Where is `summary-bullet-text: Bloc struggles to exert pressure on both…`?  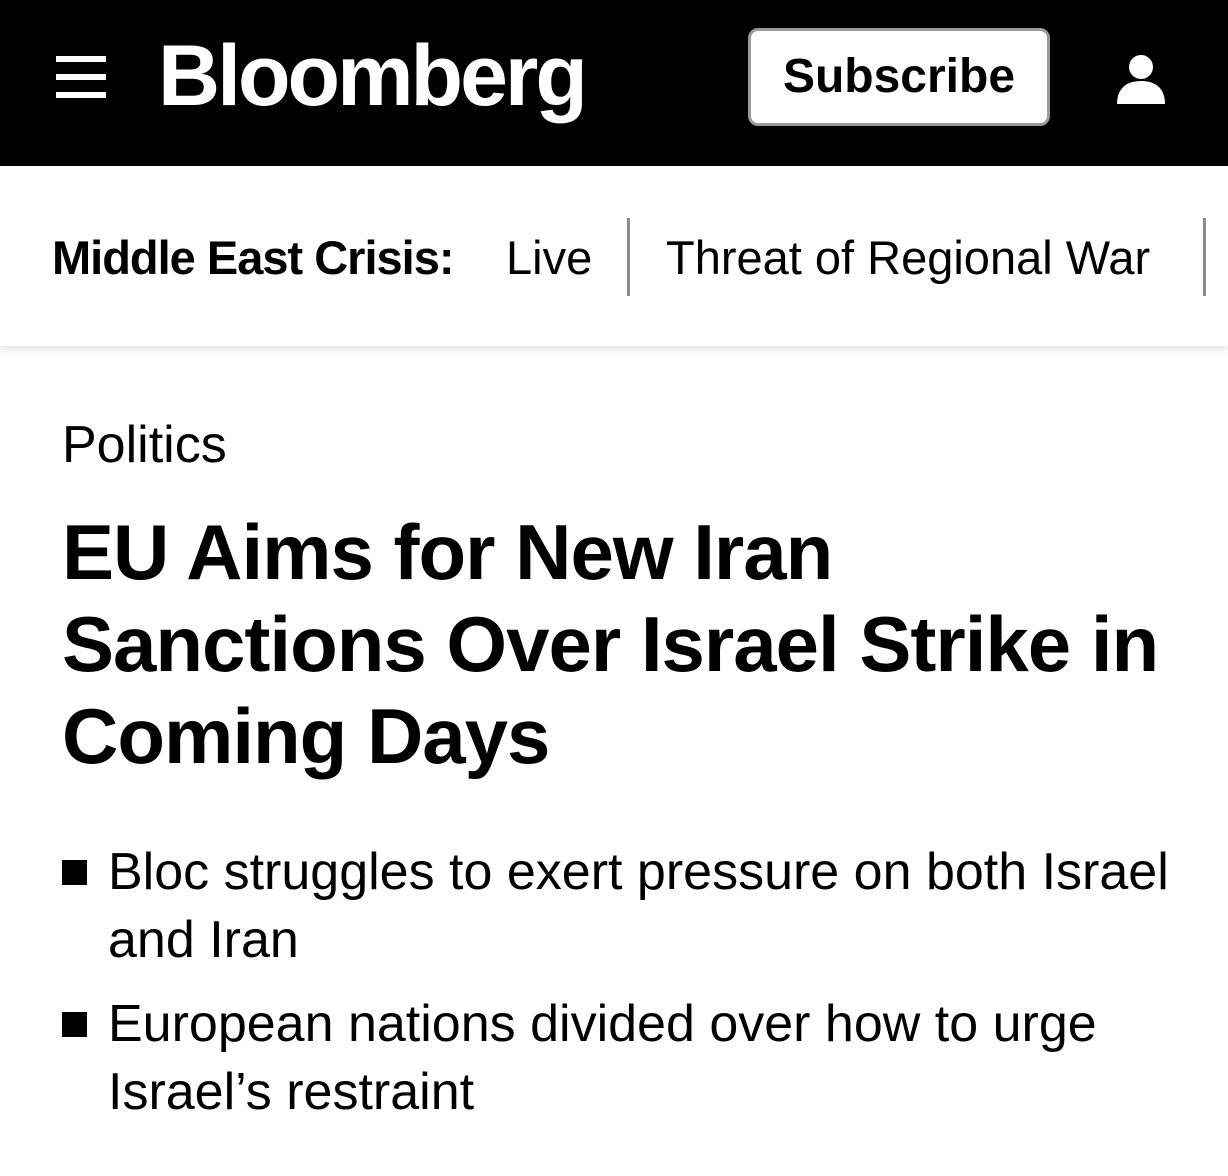
summary-bullet-text: Bloc struggles to exert pressure on both… is located at coordinates (638, 906).